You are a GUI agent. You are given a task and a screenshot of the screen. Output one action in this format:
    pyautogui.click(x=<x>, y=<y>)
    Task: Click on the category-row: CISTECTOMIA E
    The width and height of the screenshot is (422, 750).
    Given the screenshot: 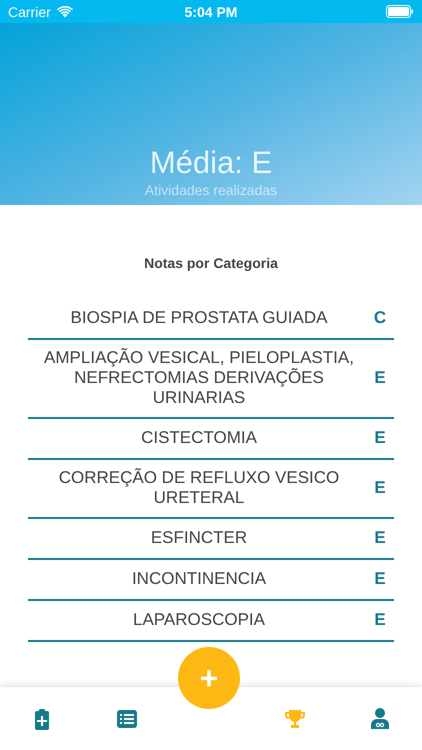 What is the action you would take?
    pyautogui.click(x=211, y=439)
    